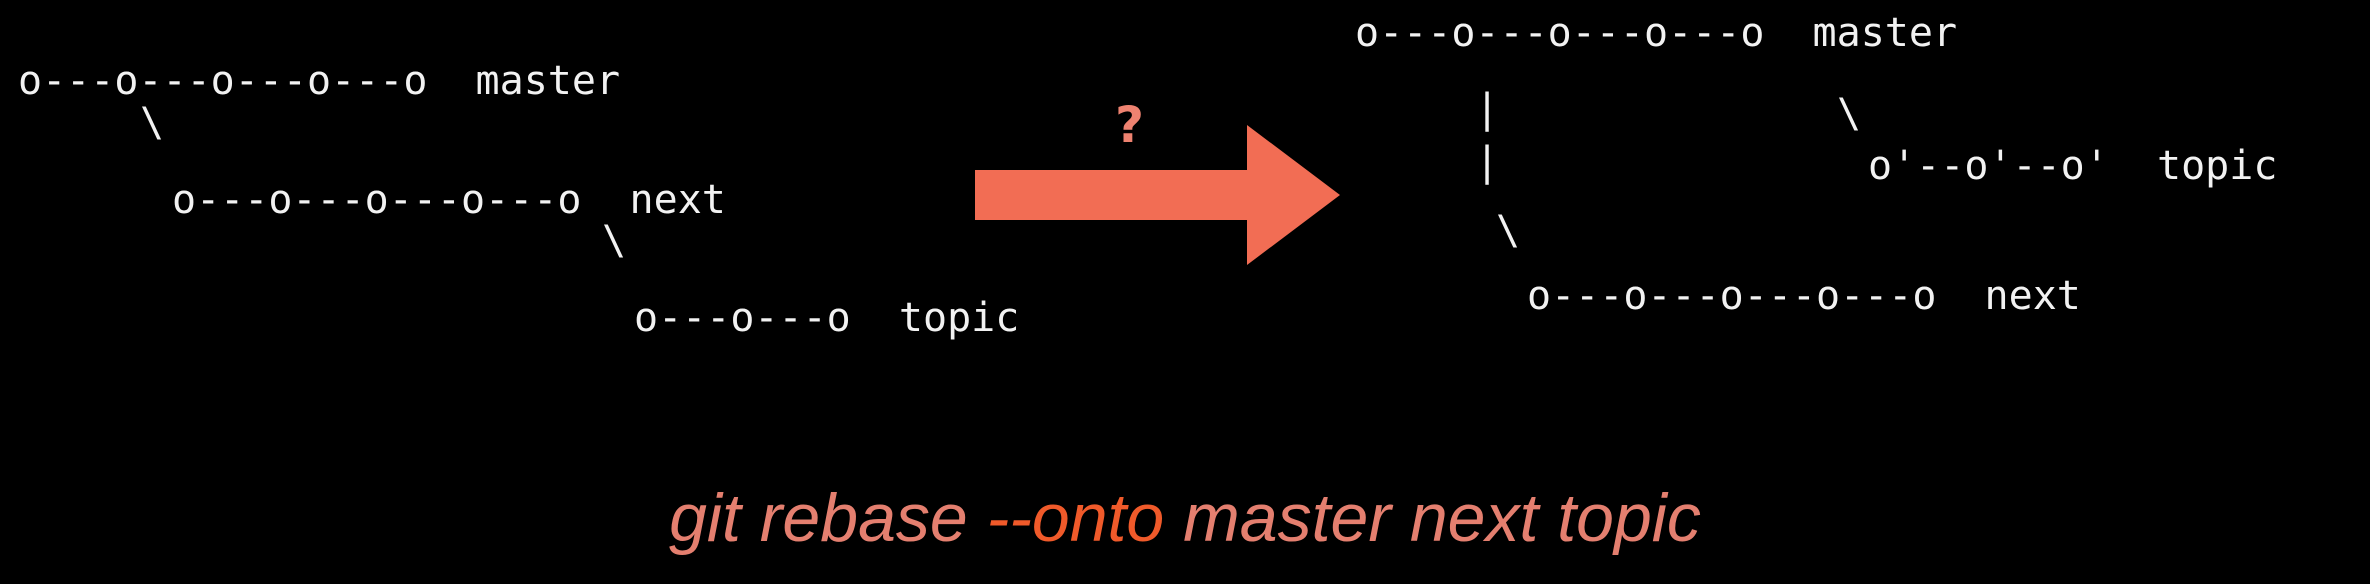 The width and height of the screenshot is (2370, 584). I want to click on after-vertical-connector-lower: |, so click(1487, 162).